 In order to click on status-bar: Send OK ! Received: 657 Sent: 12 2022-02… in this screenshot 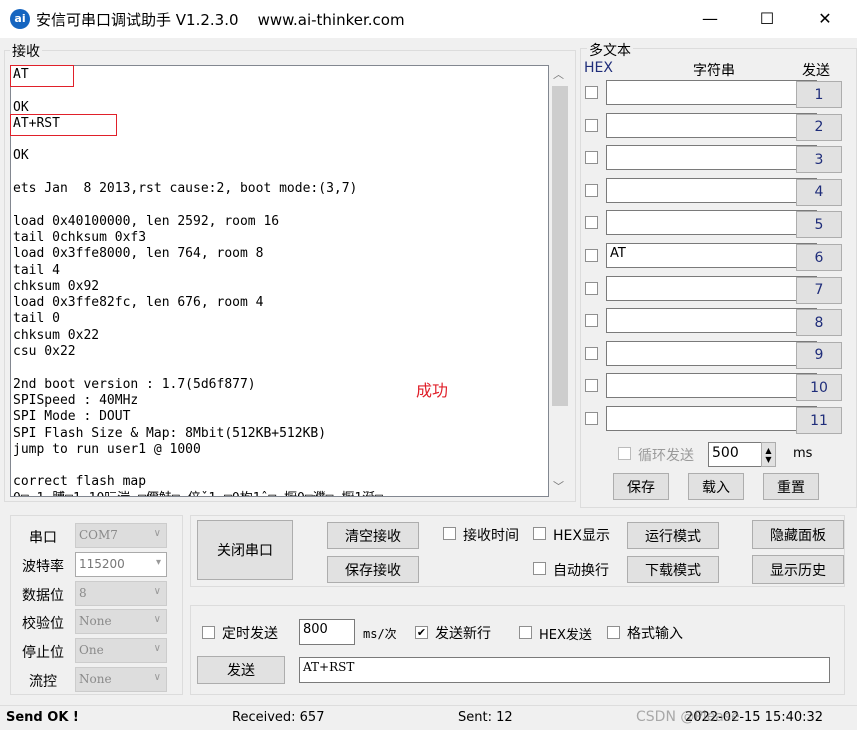, I will do `click(428, 717)`.